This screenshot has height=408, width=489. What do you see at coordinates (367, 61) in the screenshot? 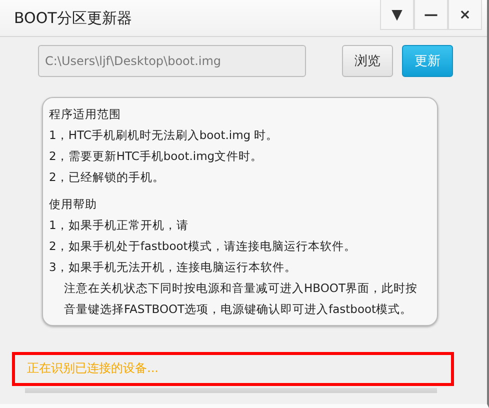
I see `browse-button: 浏览` at bounding box center [367, 61].